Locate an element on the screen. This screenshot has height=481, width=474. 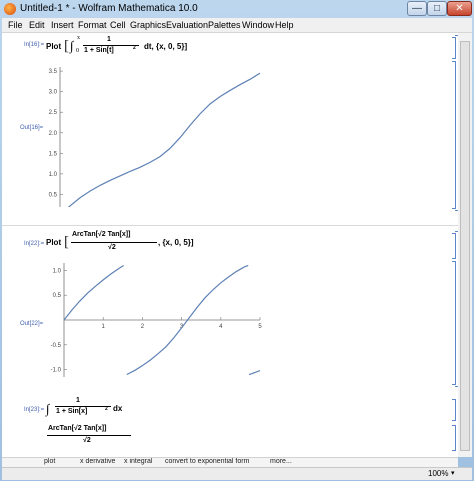
menu-graphics: Graphics is located at coordinates (148, 25).